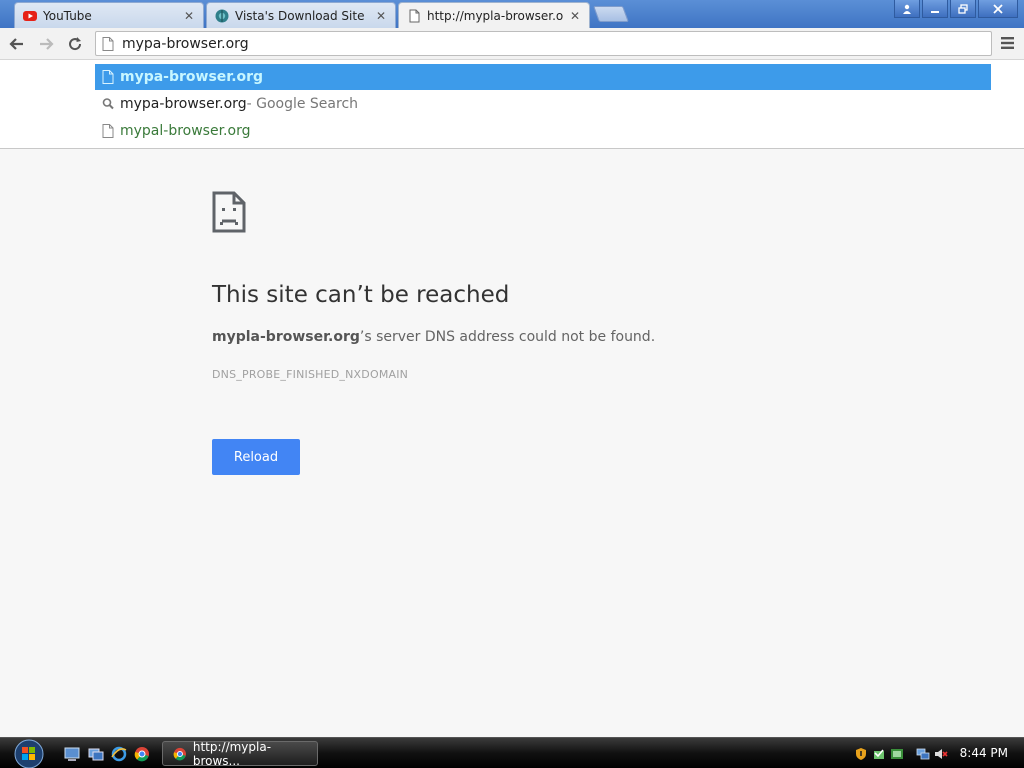 Image resolution: width=1024 pixels, height=768 pixels. I want to click on suggestion-item: mypa-browser.org, so click(543, 77).